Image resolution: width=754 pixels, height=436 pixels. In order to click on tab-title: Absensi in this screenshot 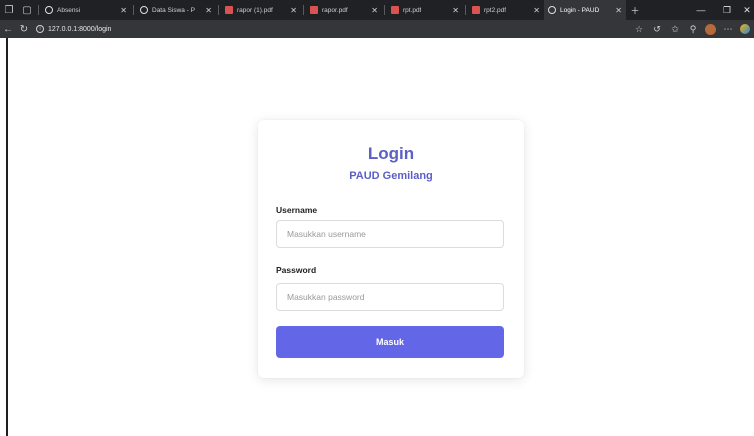, I will do `click(69, 10)`.